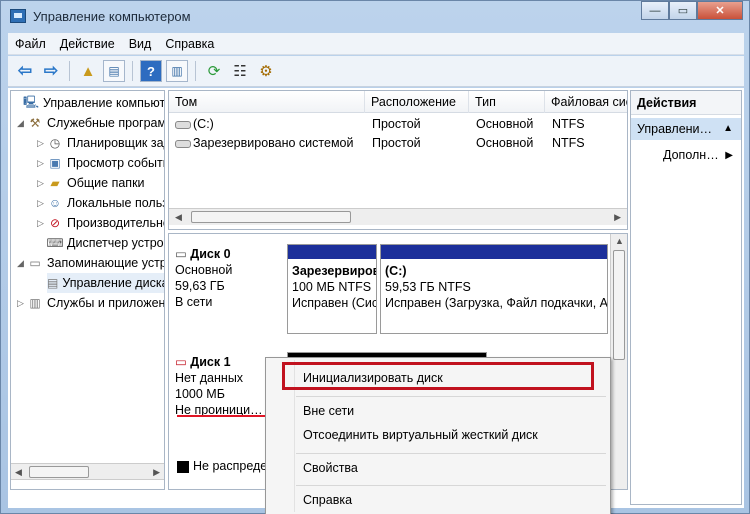  Describe the element at coordinates (194, 302) in the screenshot. I see `disk0-status: В сети` at that location.